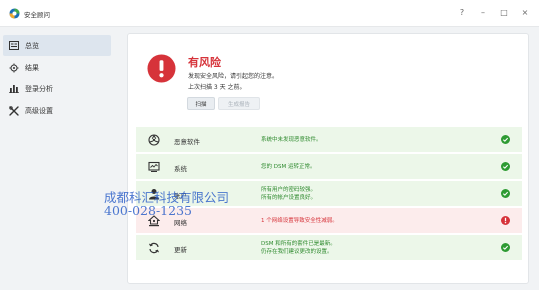 The image size is (539, 290). What do you see at coordinates (180, 196) in the screenshot?
I see `check-name: 账户` at bounding box center [180, 196].